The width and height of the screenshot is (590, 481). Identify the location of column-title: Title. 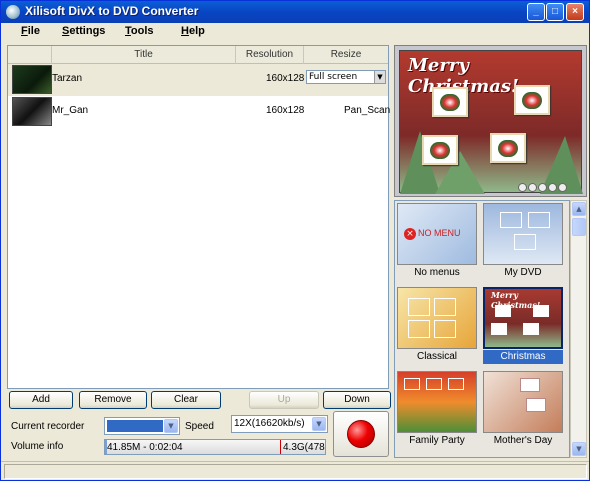
(144, 55).